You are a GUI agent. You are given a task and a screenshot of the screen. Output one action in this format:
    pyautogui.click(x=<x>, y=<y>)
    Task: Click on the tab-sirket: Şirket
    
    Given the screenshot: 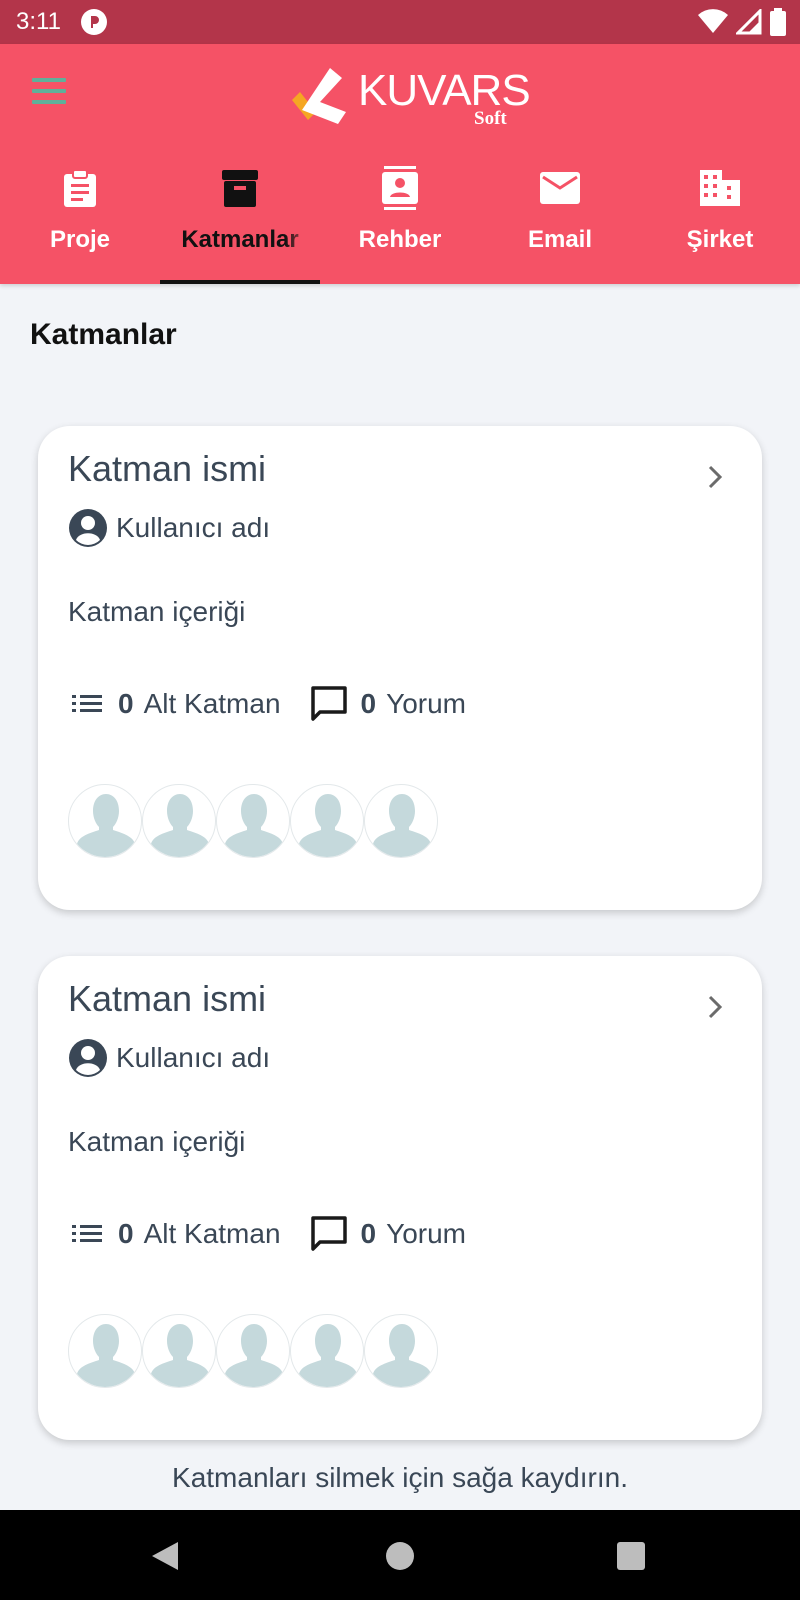 What is the action you would take?
    pyautogui.click(x=720, y=224)
    